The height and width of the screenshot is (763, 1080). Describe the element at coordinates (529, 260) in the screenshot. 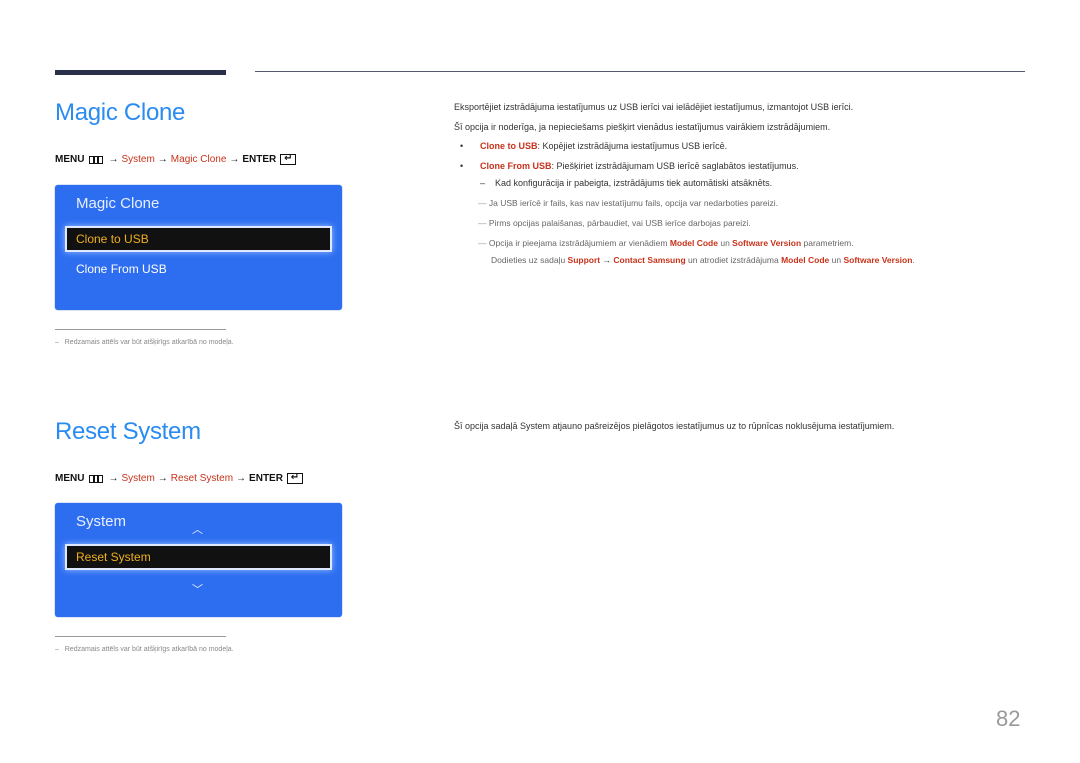

I see `note-text: Dodieties uz sadaļu` at that location.